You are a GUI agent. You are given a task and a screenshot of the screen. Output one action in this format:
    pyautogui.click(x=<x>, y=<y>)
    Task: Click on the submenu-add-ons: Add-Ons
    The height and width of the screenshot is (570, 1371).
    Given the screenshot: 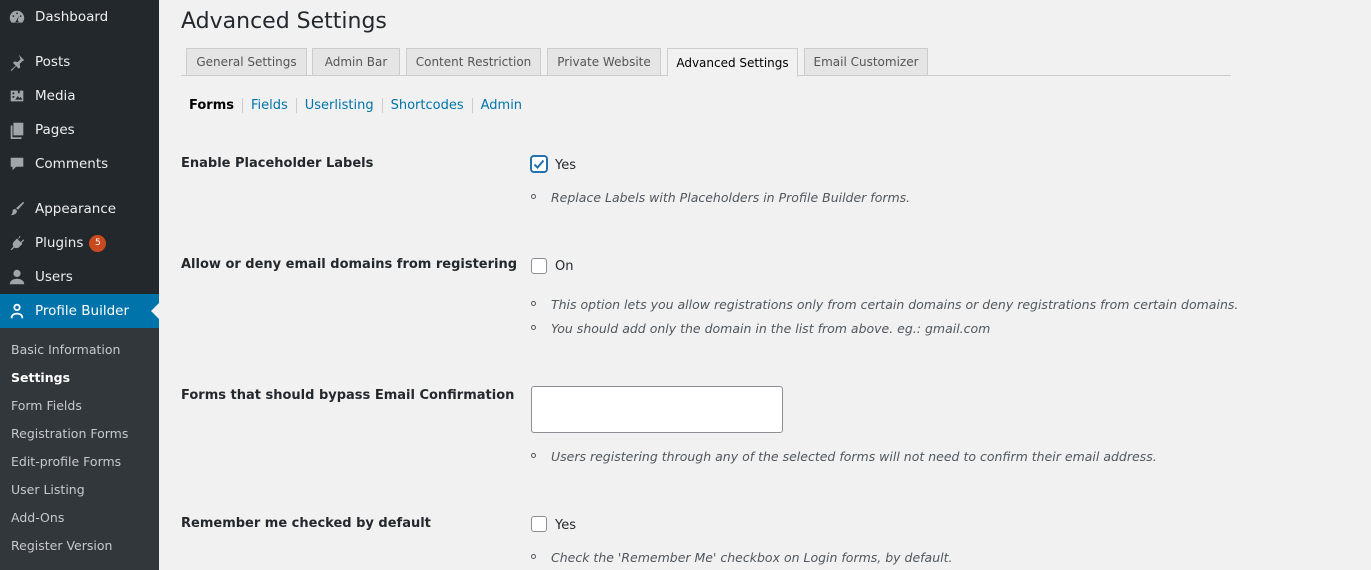 What is the action you would take?
    pyautogui.click(x=37, y=517)
    